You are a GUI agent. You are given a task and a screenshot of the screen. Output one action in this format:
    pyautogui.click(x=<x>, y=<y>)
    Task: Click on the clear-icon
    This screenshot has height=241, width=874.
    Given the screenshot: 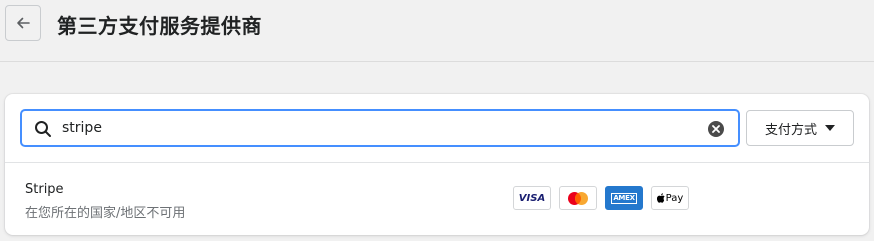 What is the action you would take?
    pyautogui.click(x=716, y=129)
    